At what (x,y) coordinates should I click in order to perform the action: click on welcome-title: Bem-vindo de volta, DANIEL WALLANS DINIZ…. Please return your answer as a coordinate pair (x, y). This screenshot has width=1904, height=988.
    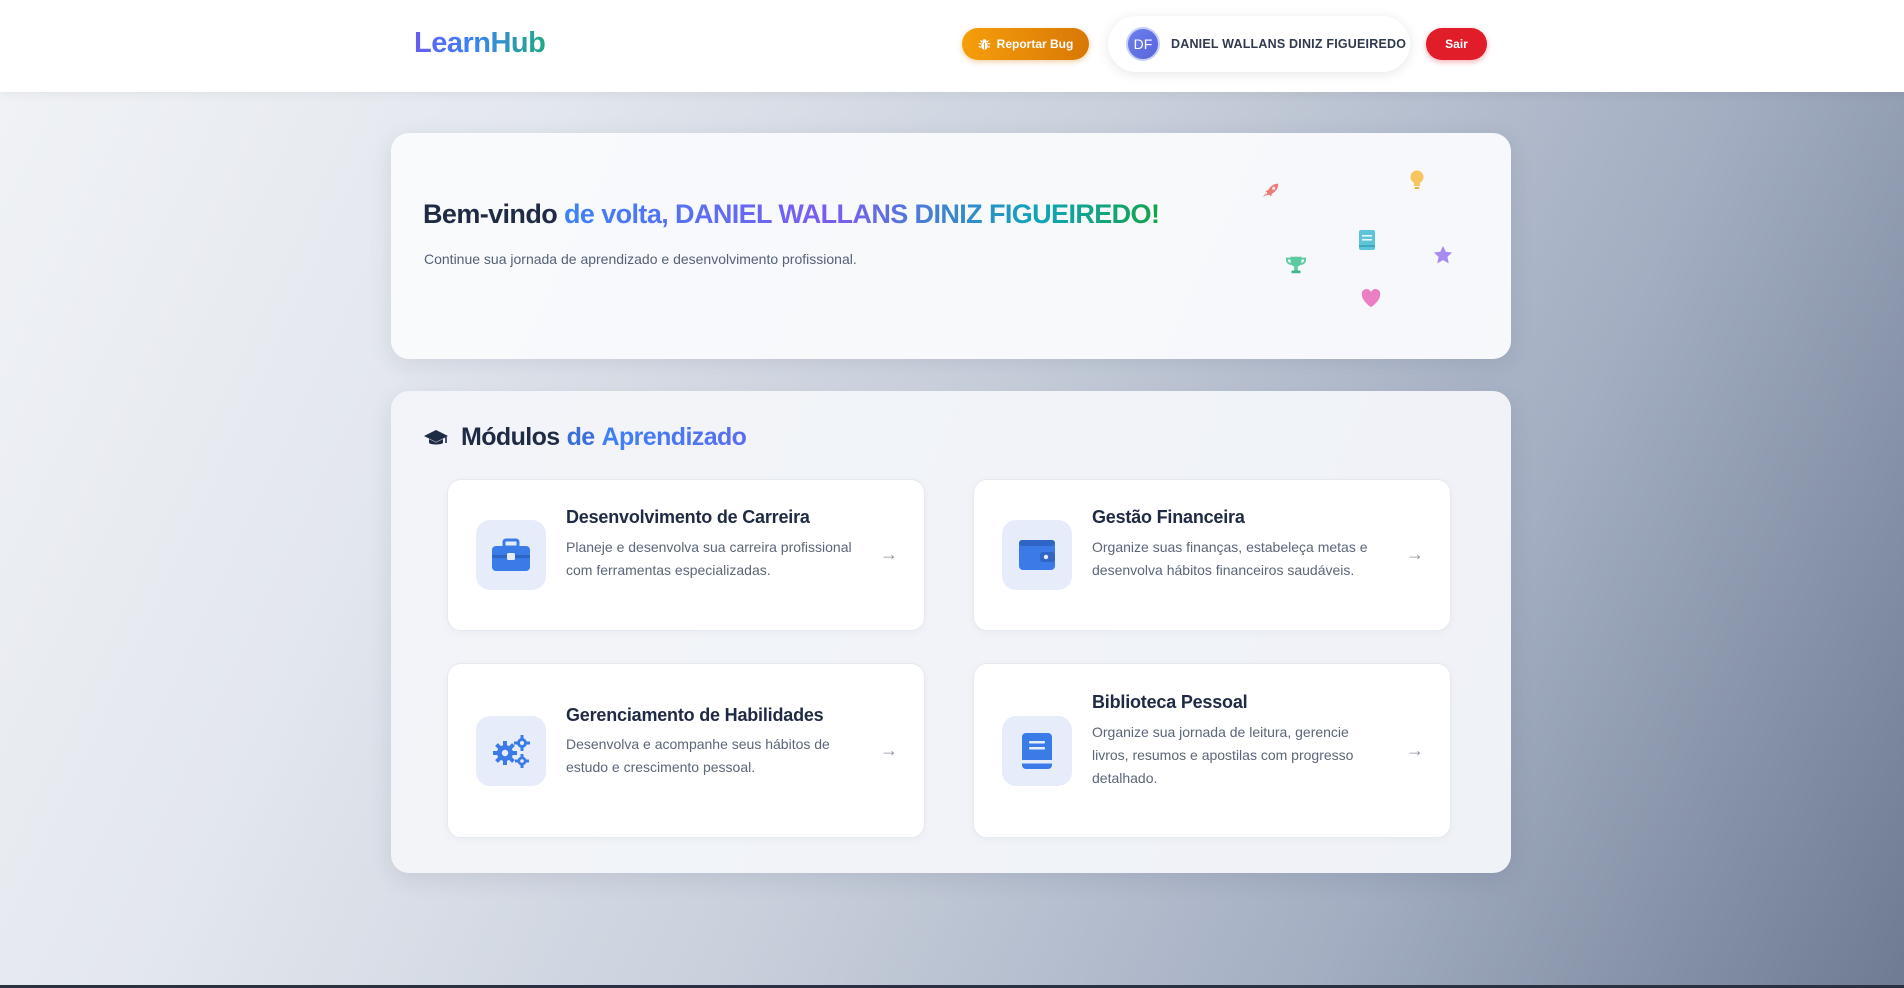
    Looking at the image, I should click on (791, 214).